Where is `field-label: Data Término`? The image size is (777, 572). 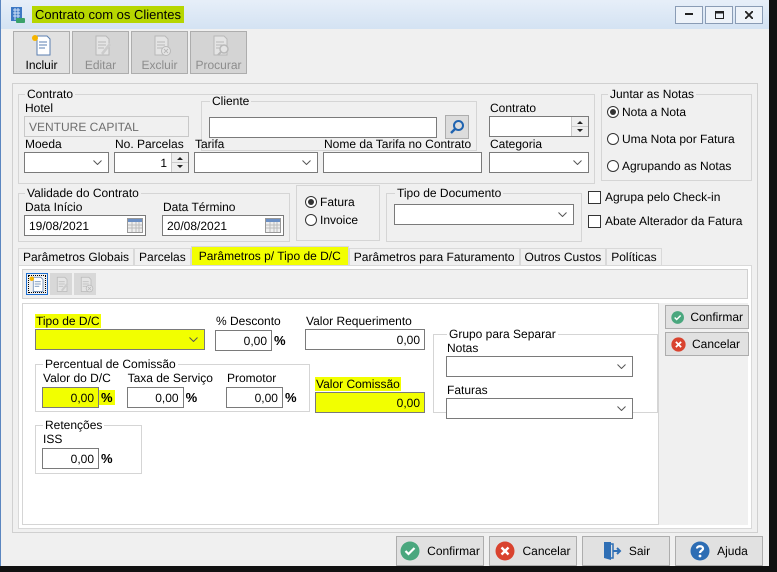 field-label: Data Término is located at coordinates (199, 207).